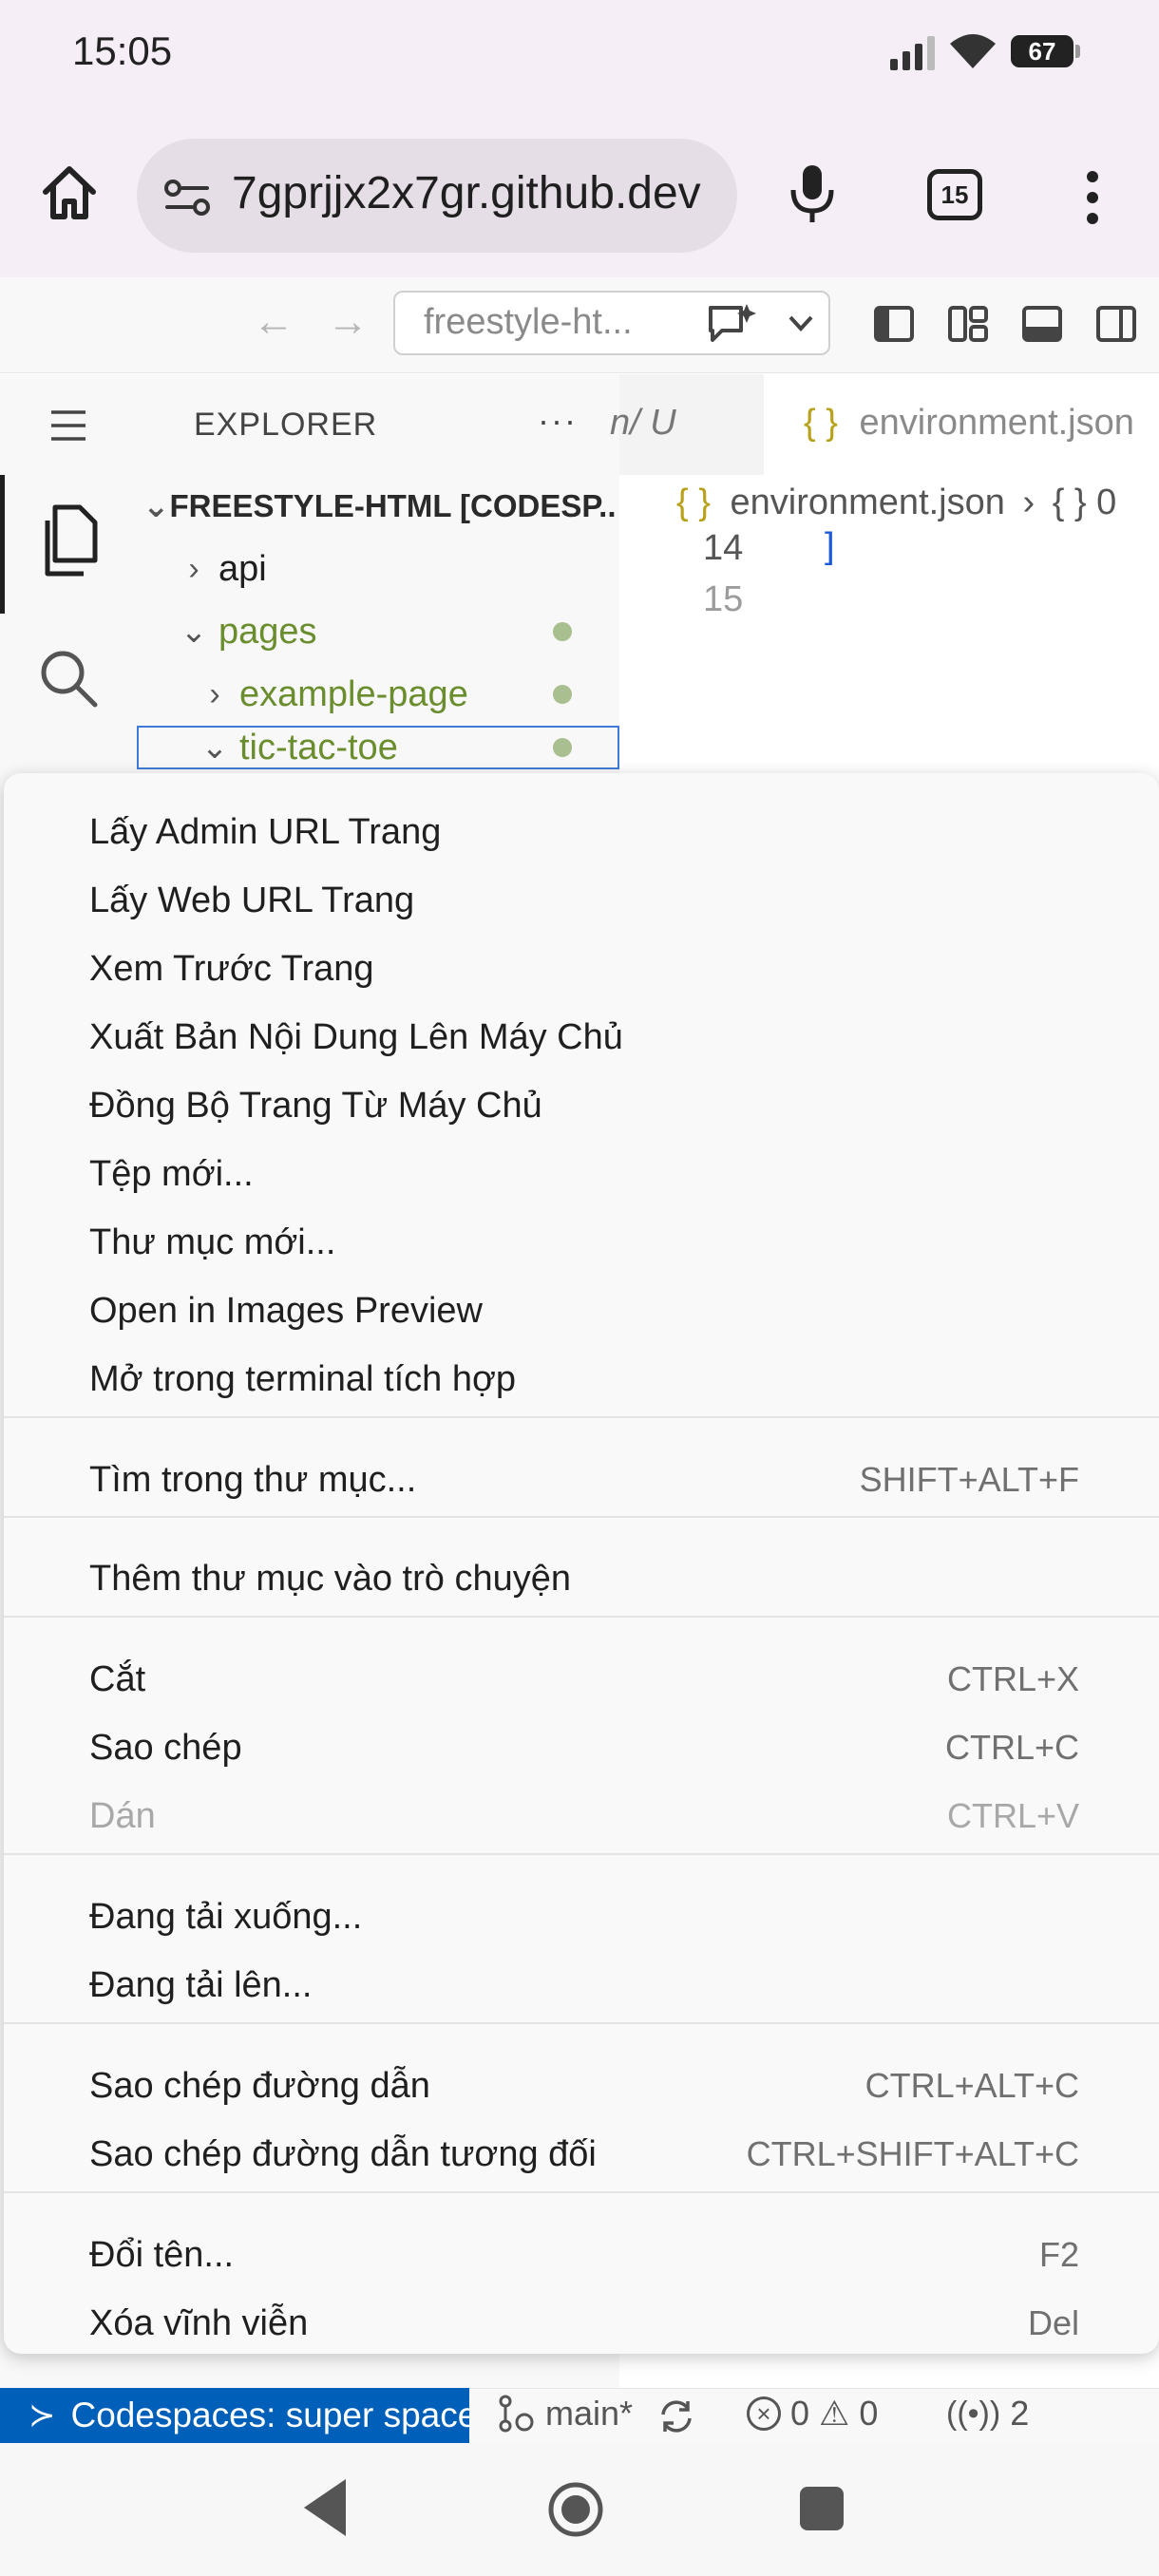 The width and height of the screenshot is (1159, 2576). What do you see at coordinates (581, 969) in the screenshot?
I see `menu-item-preview-page: Xem Trước Trang` at bounding box center [581, 969].